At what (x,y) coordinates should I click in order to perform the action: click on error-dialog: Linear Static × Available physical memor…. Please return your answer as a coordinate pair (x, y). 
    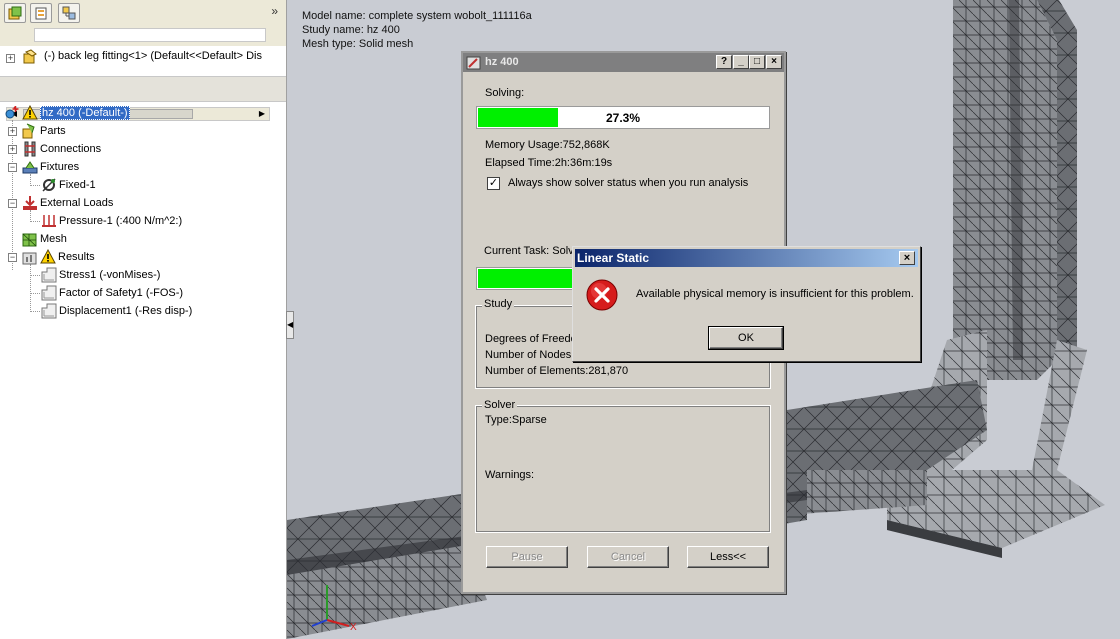
    Looking at the image, I should click on (746, 304).